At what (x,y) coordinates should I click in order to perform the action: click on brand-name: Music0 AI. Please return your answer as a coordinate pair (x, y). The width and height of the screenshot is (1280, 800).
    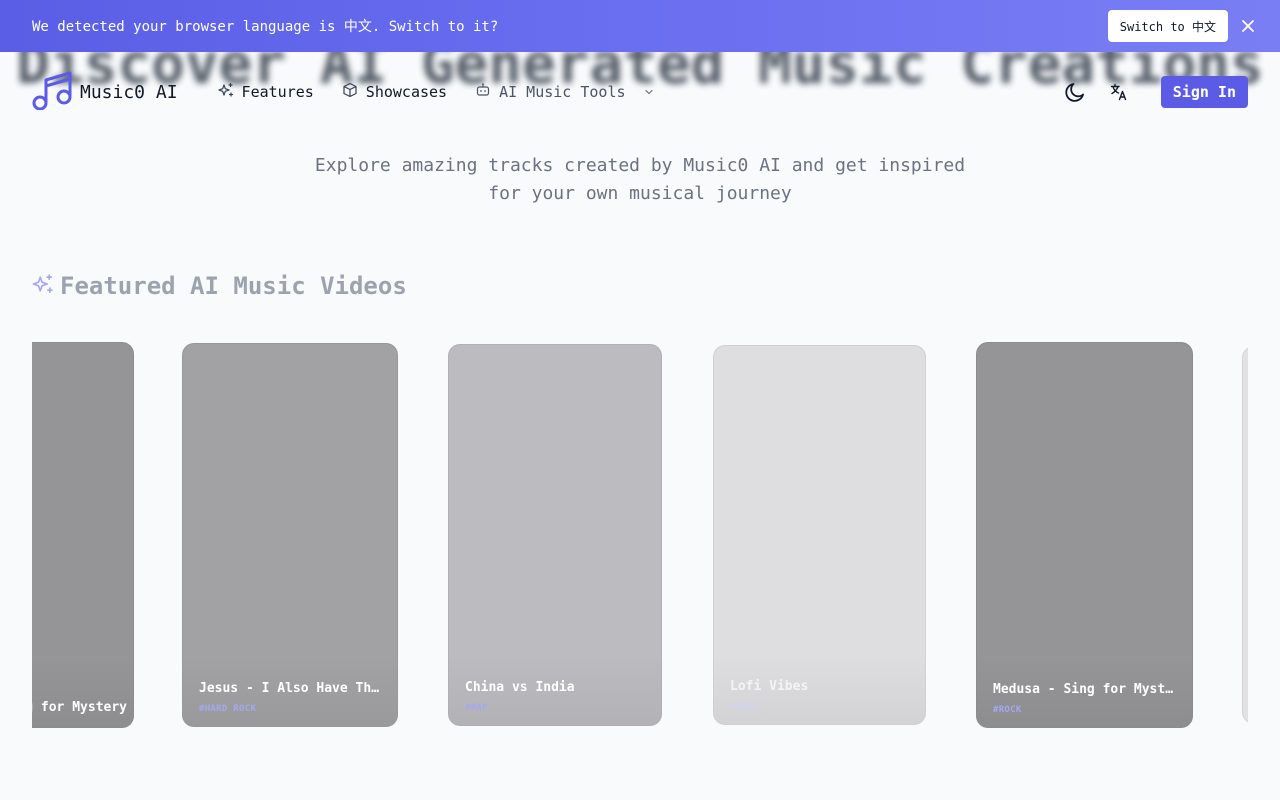
    Looking at the image, I should click on (129, 92).